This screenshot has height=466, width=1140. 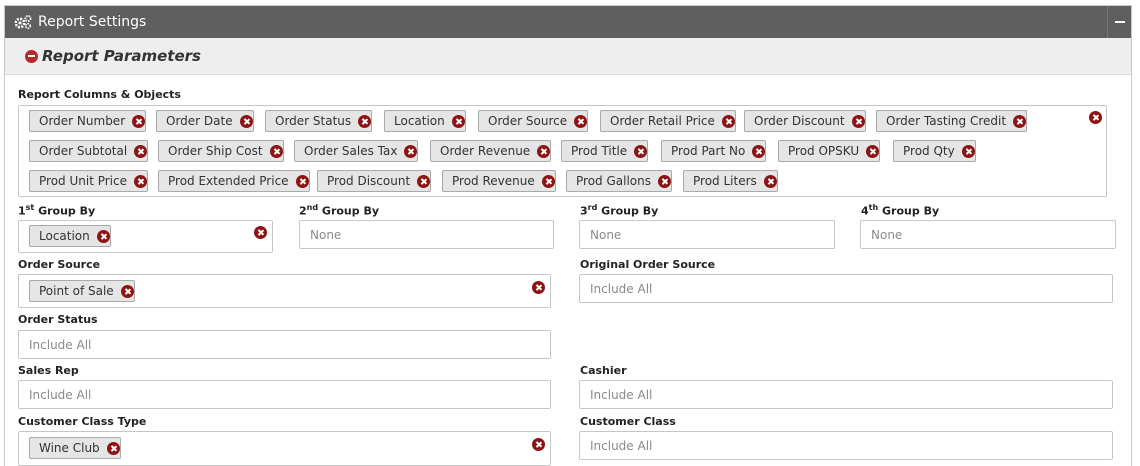 I want to click on column-tag: Prod Gallons, so click(x=619, y=181).